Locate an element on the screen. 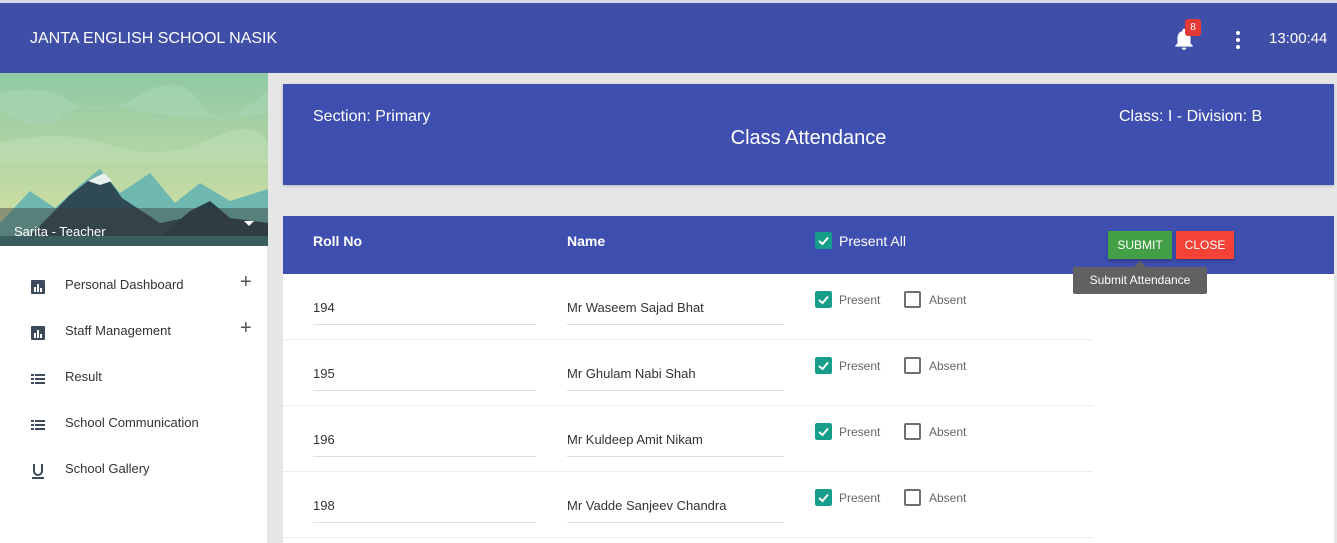 This screenshot has width=1337, height=543. close-button: CLOSE is located at coordinates (1205, 245).